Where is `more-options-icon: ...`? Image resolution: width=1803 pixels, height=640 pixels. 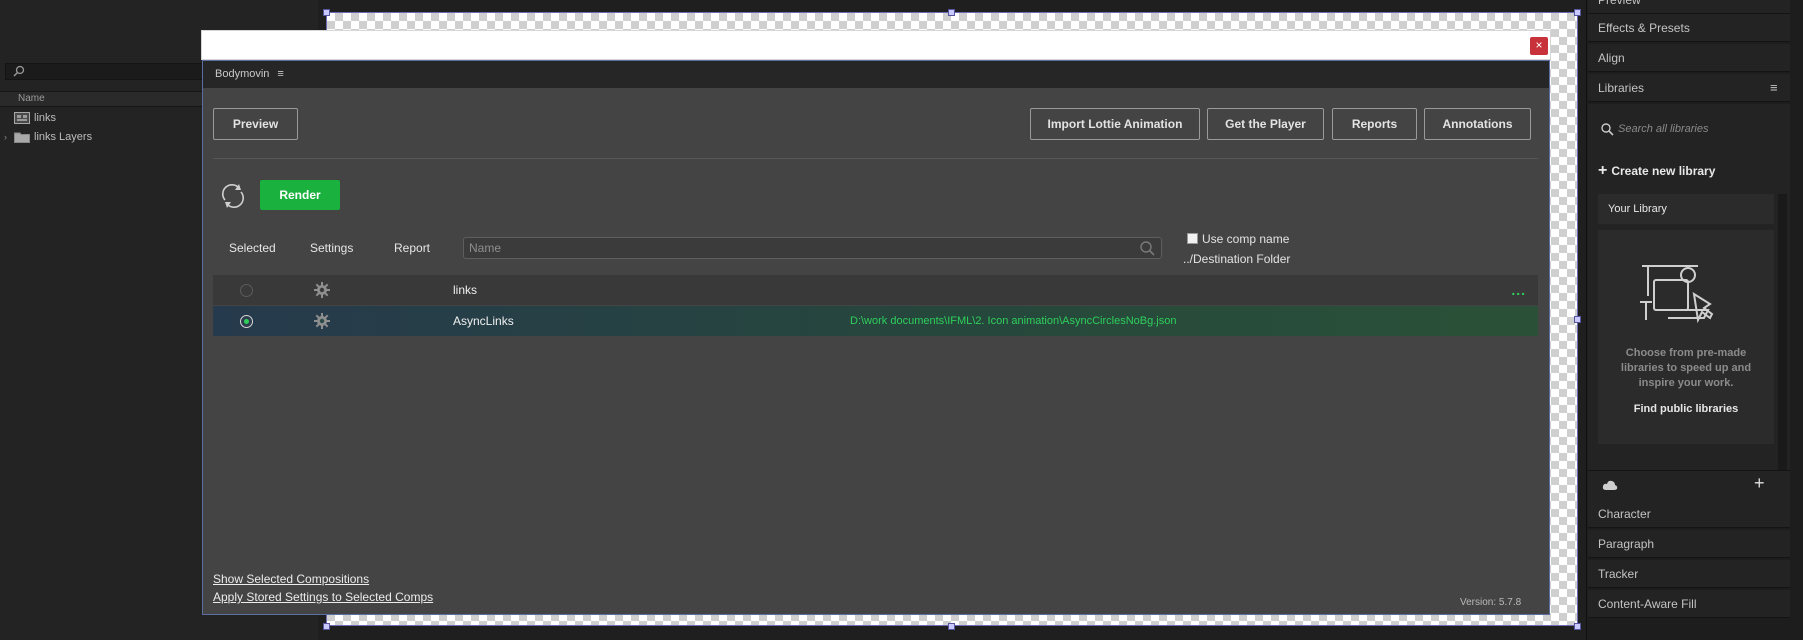 more-options-icon: ... is located at coordinates (1518, 290).